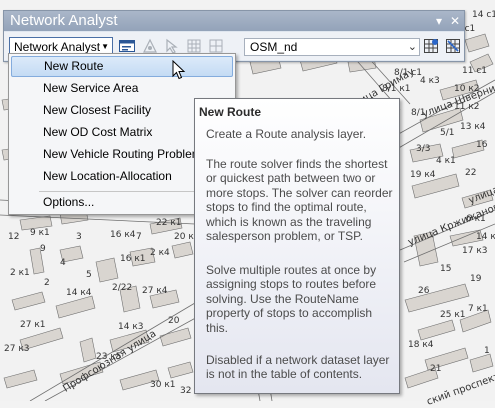 The width and height of the screenshot is (495, 408). I want to click on map-house-number: 14 с1, so click(483, 15).